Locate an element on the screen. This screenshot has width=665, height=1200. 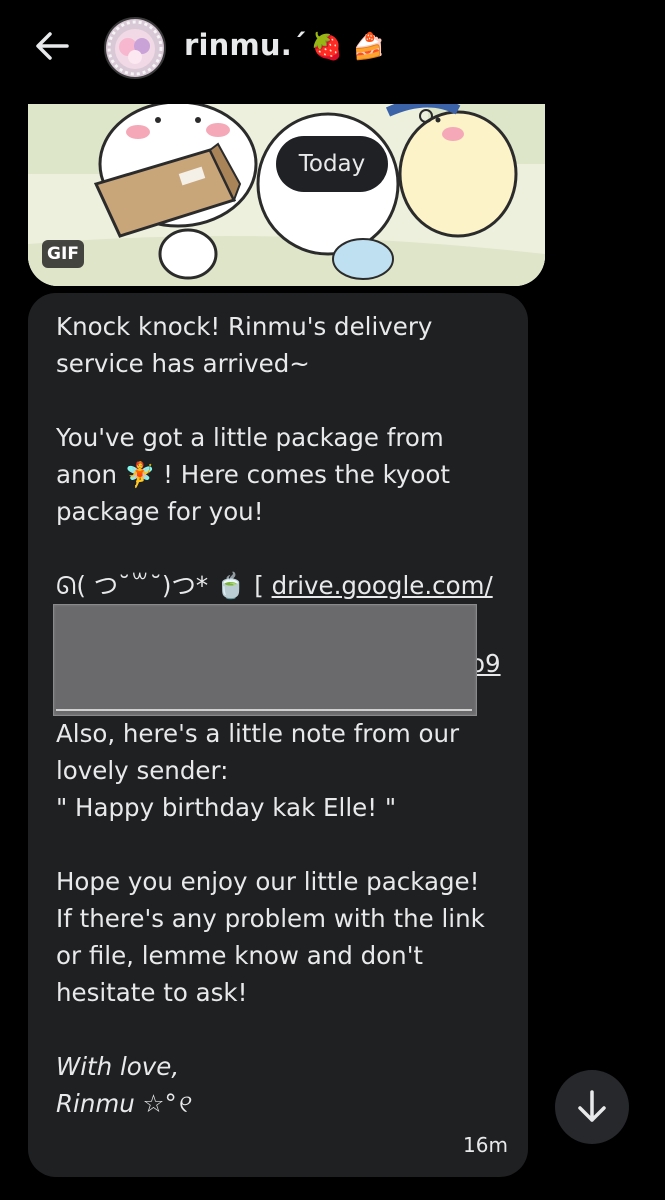
conversation-title: rinmu.ˊ 🍓 🍰 is located at coordinates (284, 45).